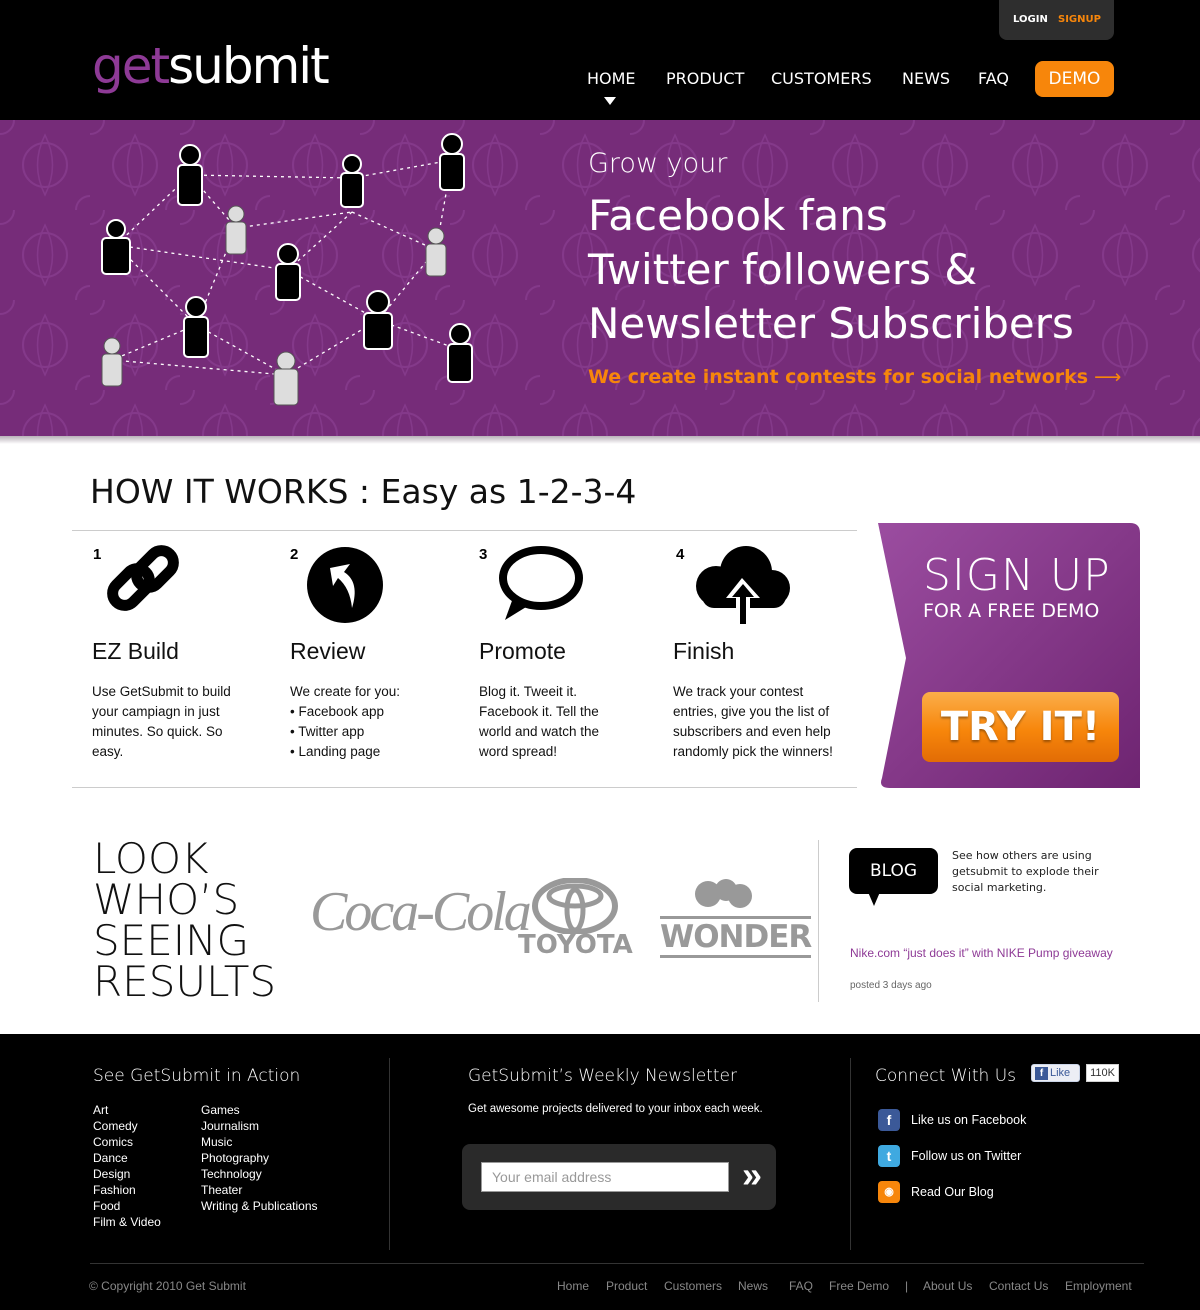 This screenshot has width=1200, height=1310. Describe the element at coordinates (680, 554) in the screenshot. I see `step-number: 4` at that location.